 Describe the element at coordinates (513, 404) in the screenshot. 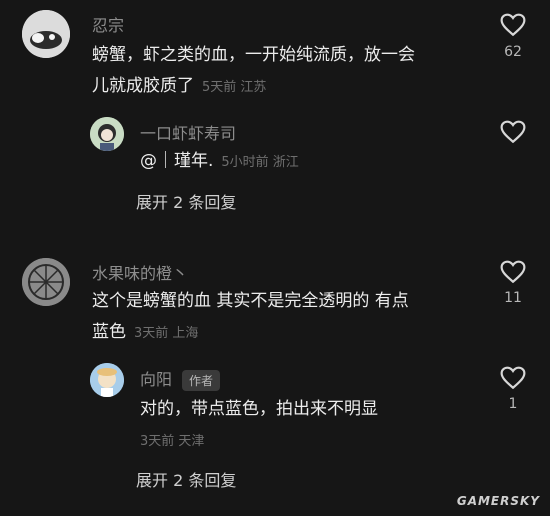

I see `like-count: 1` at that location.